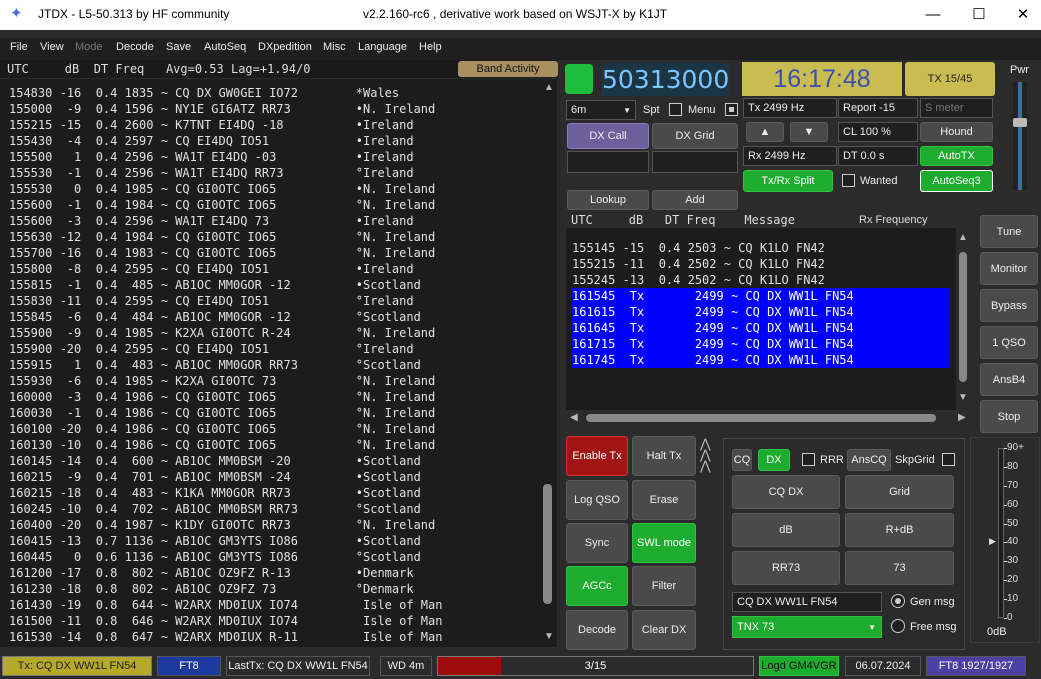 This screenshot has width=1041, height=679. I want to click on rx-row: 155145 -15 0.4 2503 ~ CQ K1LO FN42, so click(761, 248).